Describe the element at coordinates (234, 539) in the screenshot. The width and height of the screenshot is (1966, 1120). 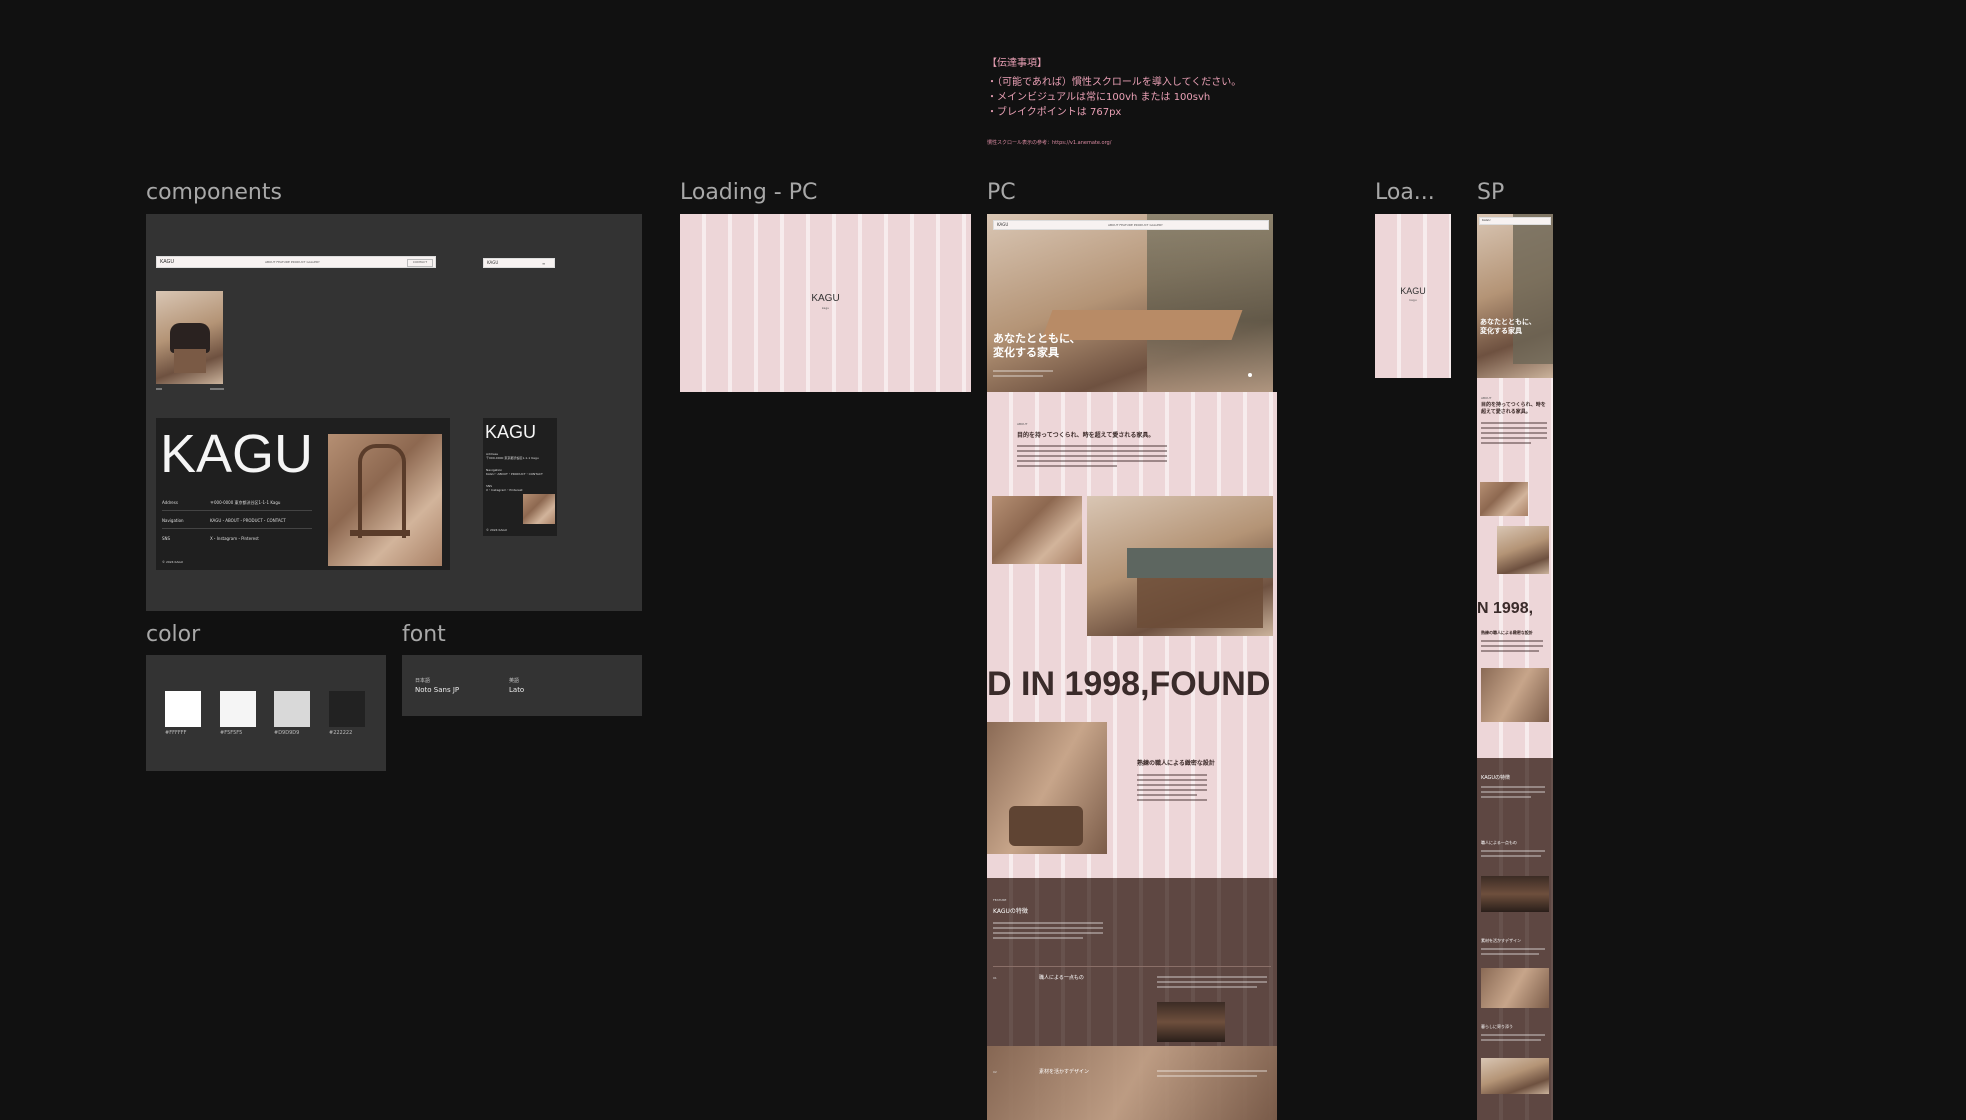
I see `footer-row-value-3: X・Instagram・Pinterest` at that location.